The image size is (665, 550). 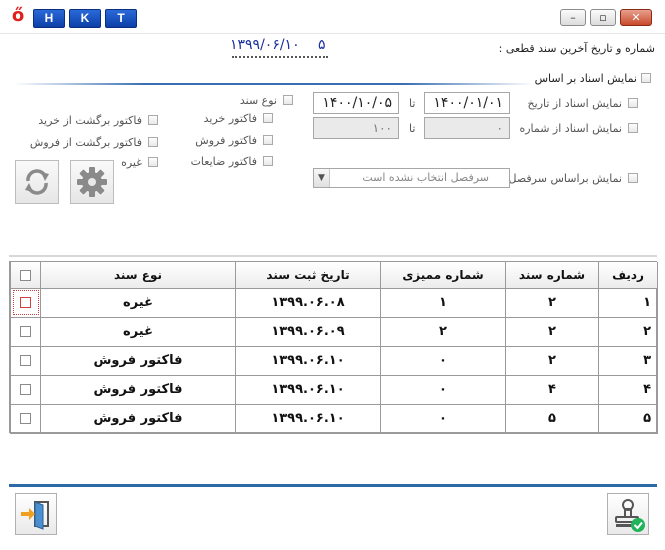 What do you see at coordinates (333, 256) in the screenshot?
I see `grid-top-divider` at bounding box center [333, 256].